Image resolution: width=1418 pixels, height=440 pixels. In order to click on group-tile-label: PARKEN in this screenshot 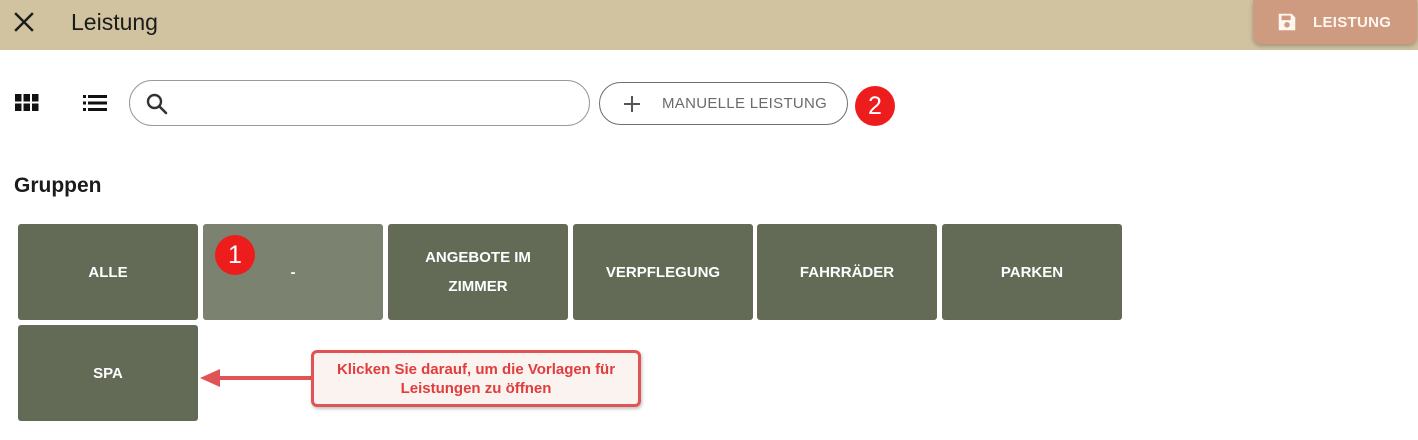, I will do `click(1032, 272)`.